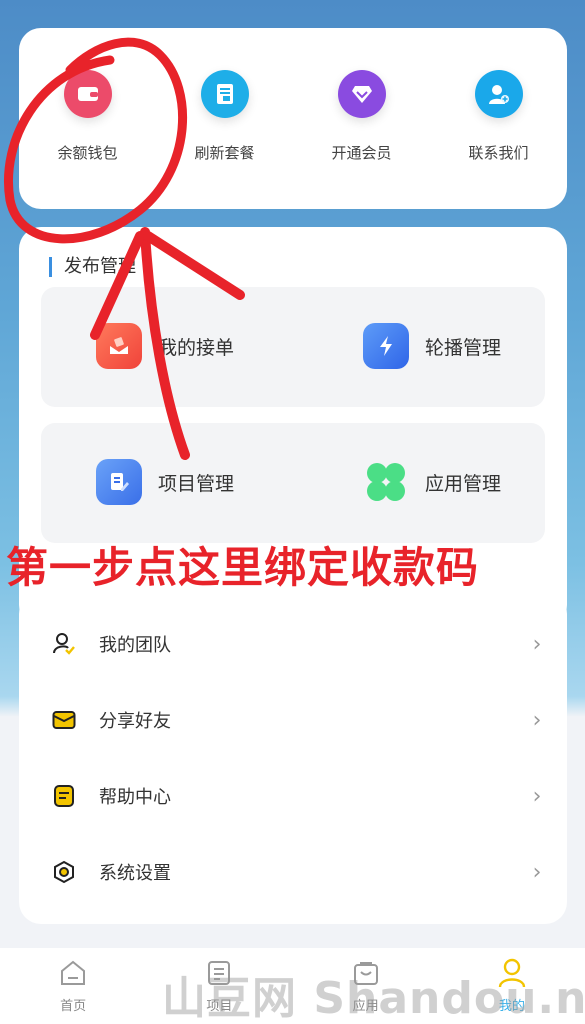  What do you see at coordinates (119, 346) in the screenshot?
I see `order-icon` at bounding box center [119, 346].